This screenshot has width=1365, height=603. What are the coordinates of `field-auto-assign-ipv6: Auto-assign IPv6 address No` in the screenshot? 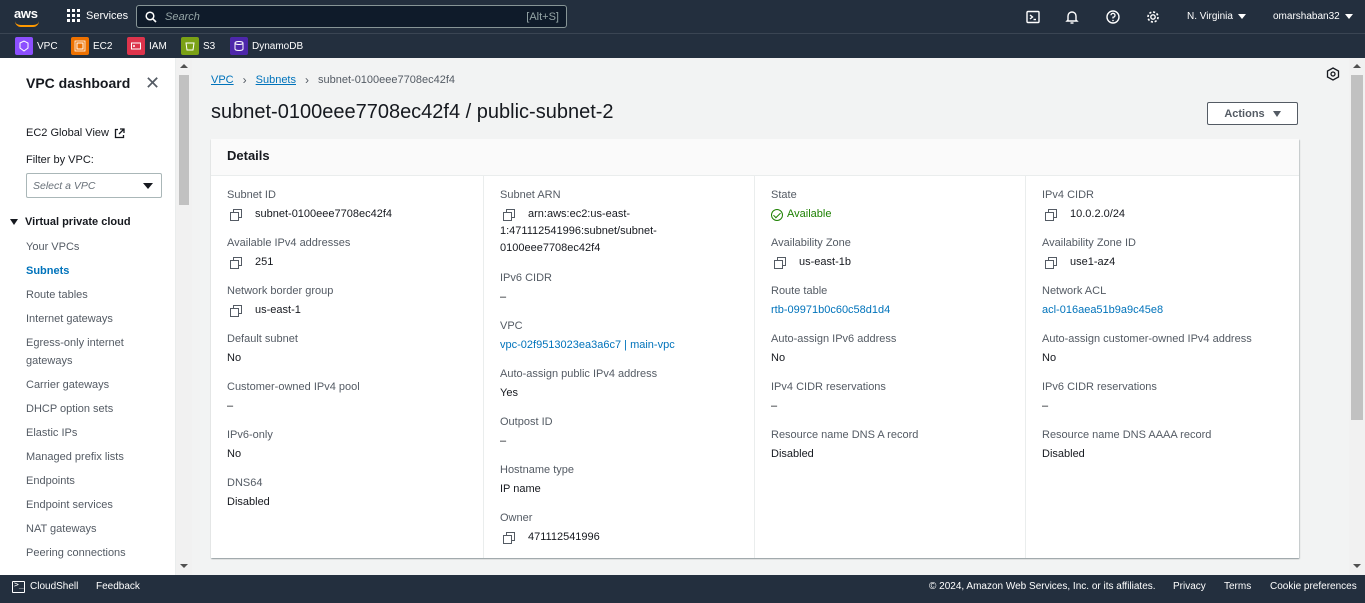 It's located at (834, 348).